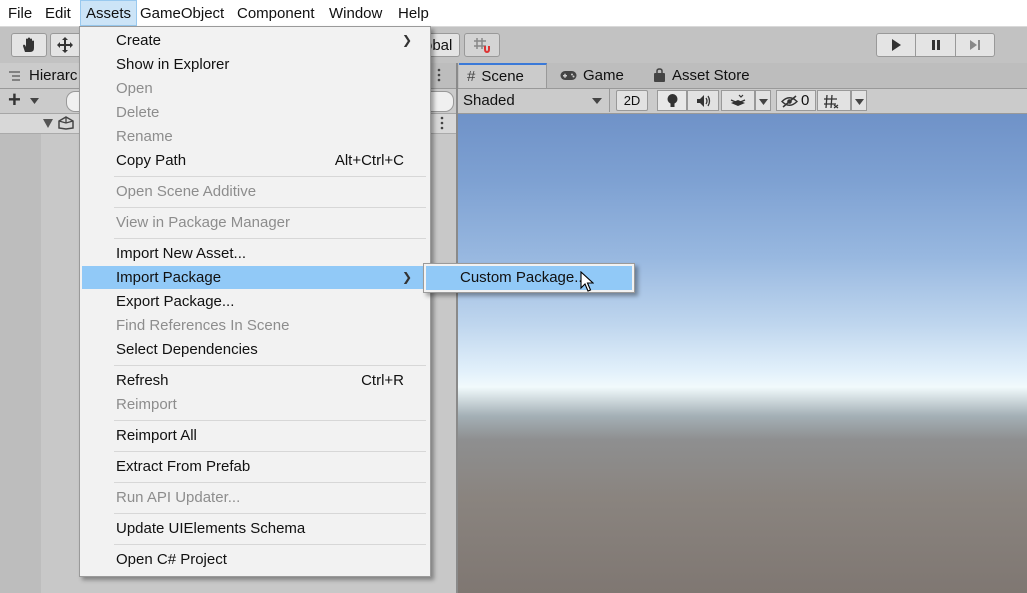 The height and width of the screenshot is (593, 1027). Describe the element at coordinates (254, 160) in the screenshot. I see `menu-item-copy-path: Copy Path Alt+Ctrl+C` at that location.